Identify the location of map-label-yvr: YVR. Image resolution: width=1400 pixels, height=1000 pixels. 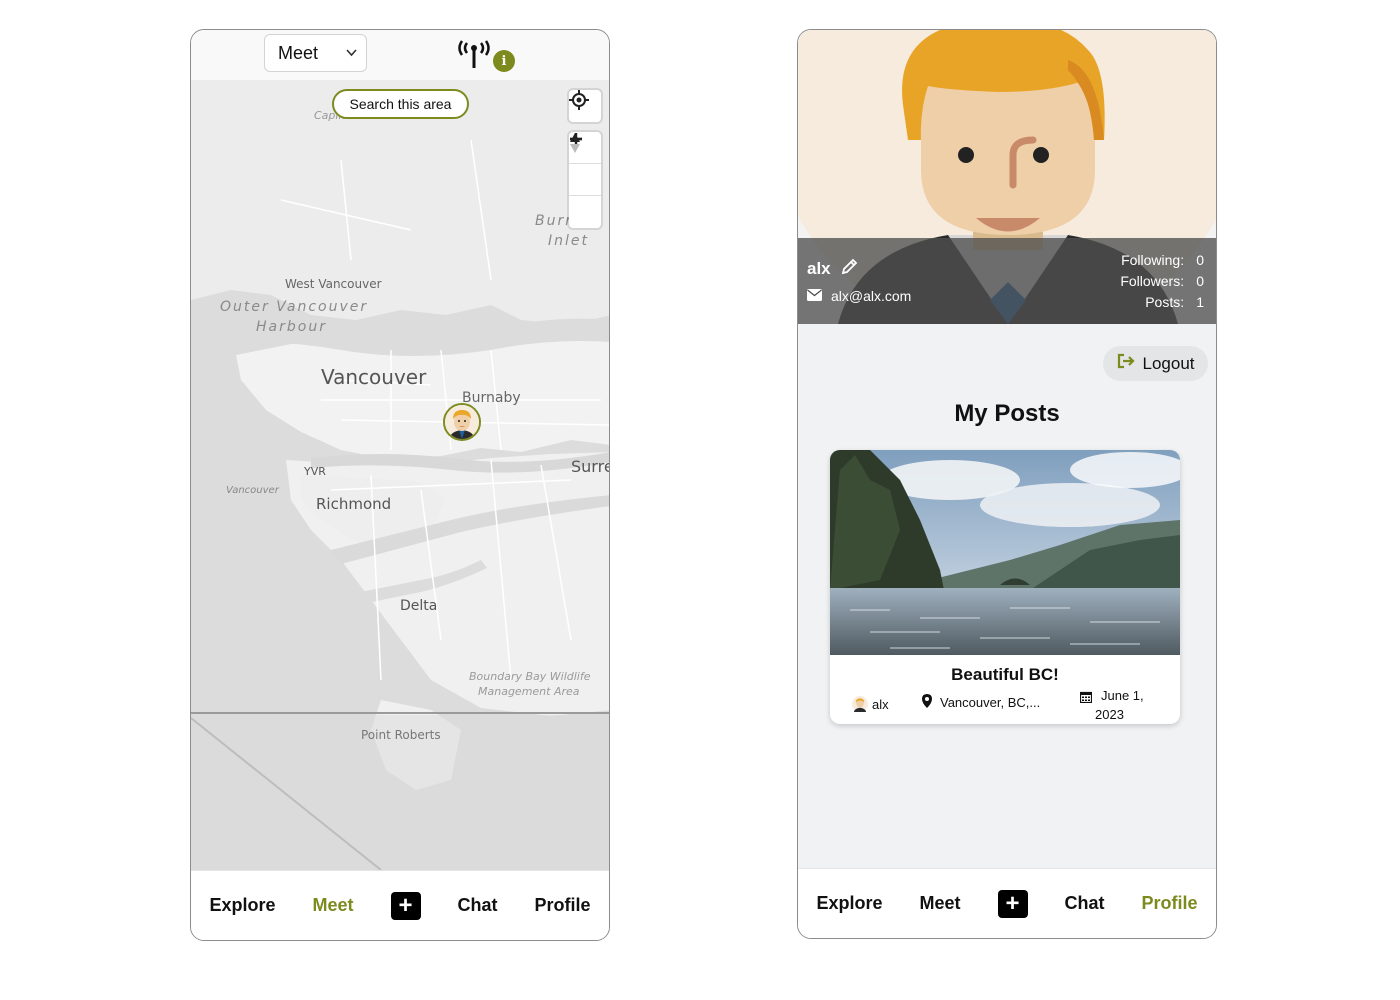
(315, 471).